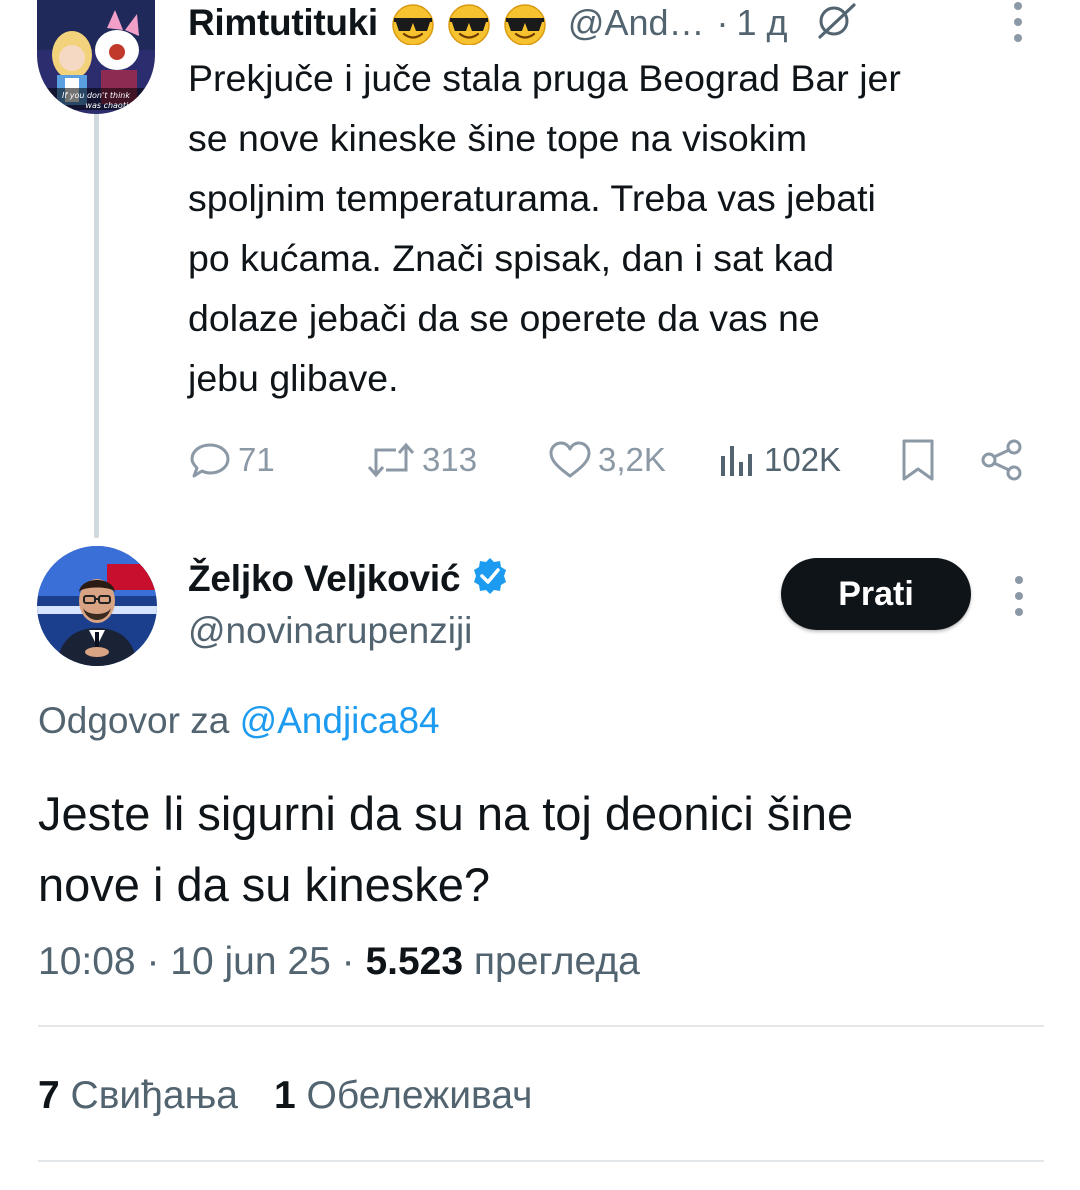 This screenshot has width=1080, height=1190. What do you see at coordinates (210, 460) in the screenshot?
I see `reply-icon` at bounding box center [210, 460].